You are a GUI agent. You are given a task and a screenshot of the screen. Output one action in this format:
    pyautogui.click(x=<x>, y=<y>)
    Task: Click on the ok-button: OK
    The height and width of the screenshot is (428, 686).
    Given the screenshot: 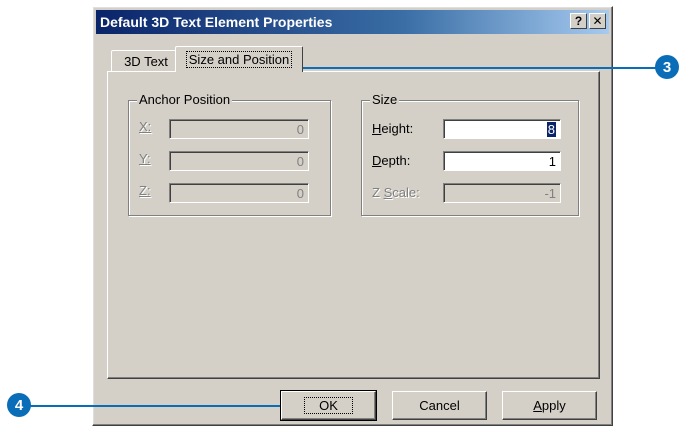 What is the action you would take?
    pyautogui.click(x=328, y=405)
    